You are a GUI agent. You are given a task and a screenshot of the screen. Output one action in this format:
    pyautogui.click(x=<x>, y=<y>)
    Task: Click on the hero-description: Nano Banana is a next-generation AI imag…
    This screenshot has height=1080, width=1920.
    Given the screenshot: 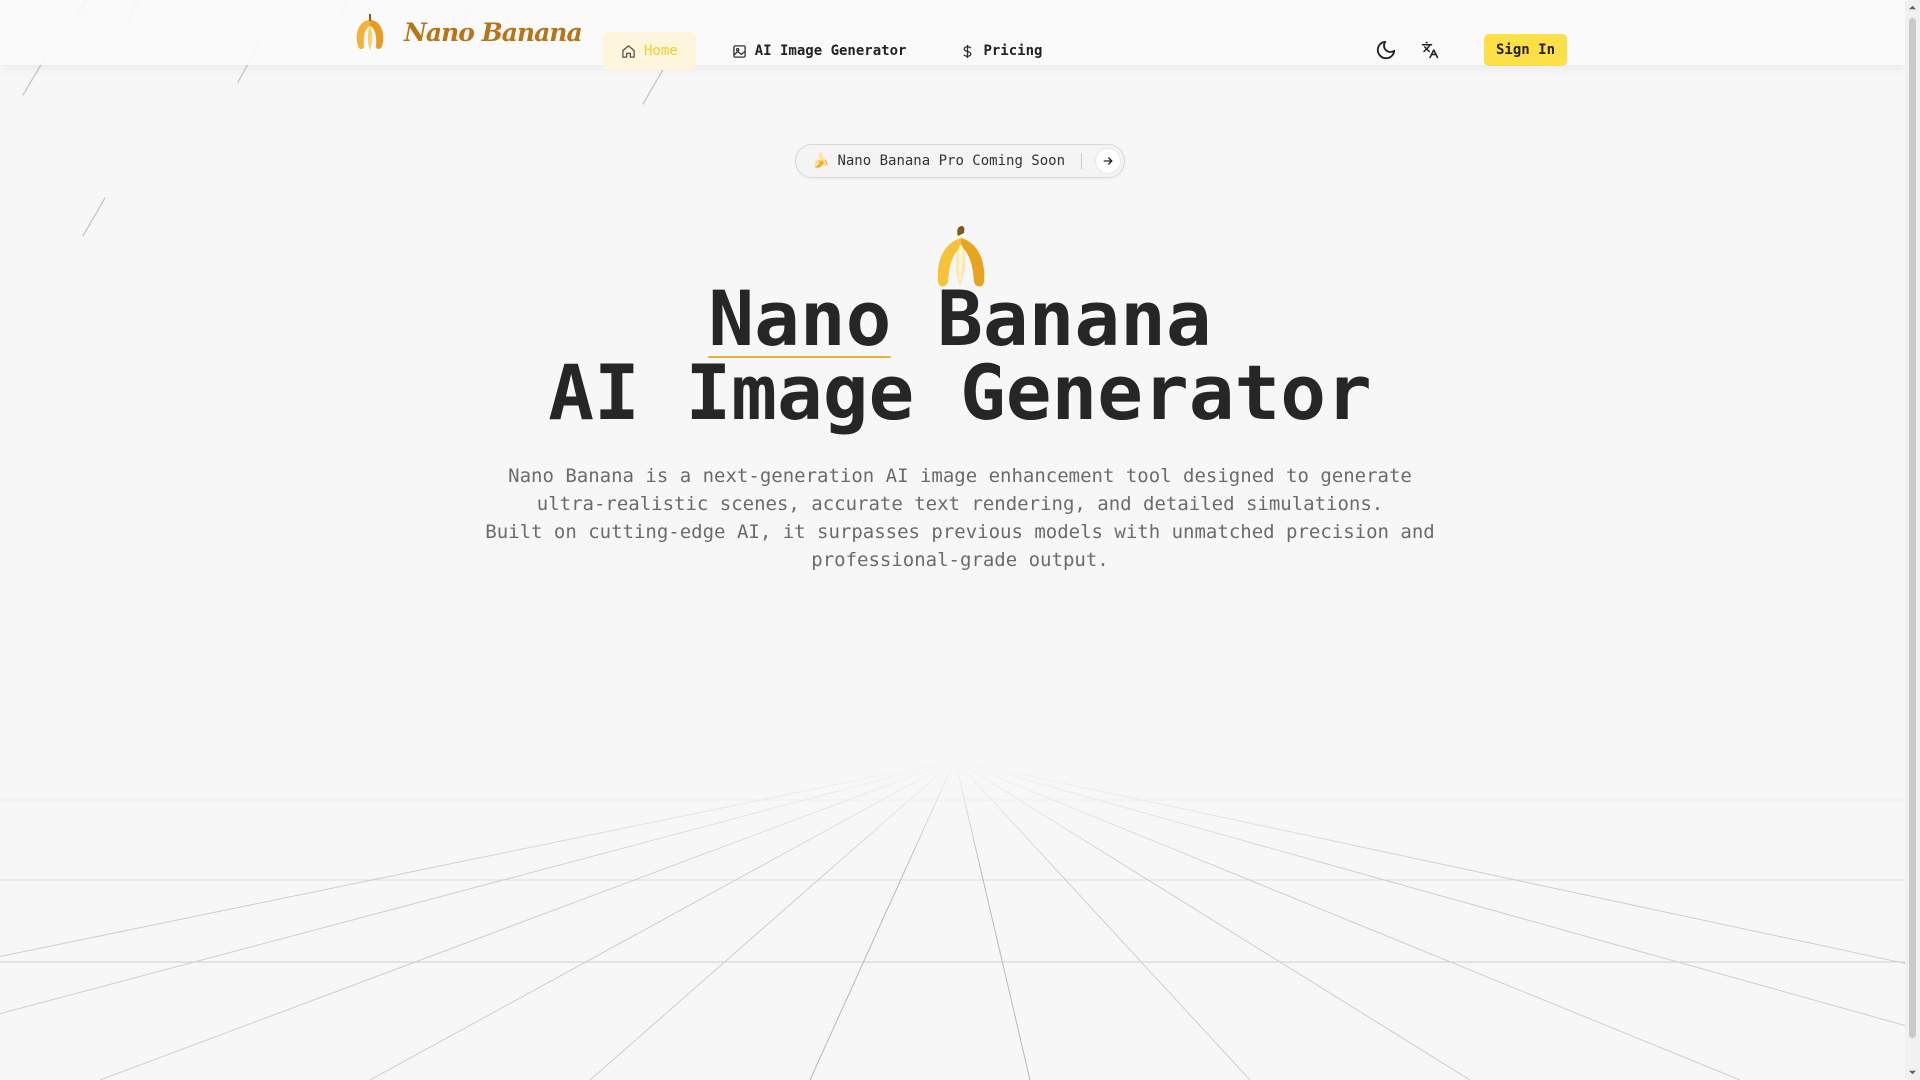 What is the action you would take?
    pyautogui.click(x=960, y=518)
    